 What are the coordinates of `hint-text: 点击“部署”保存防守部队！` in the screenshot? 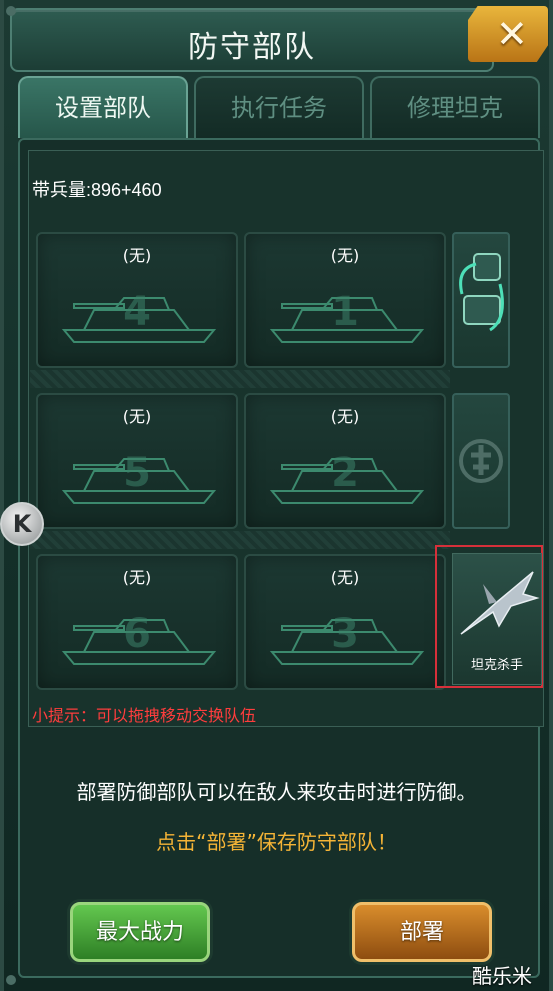 It's located at (276, 842).